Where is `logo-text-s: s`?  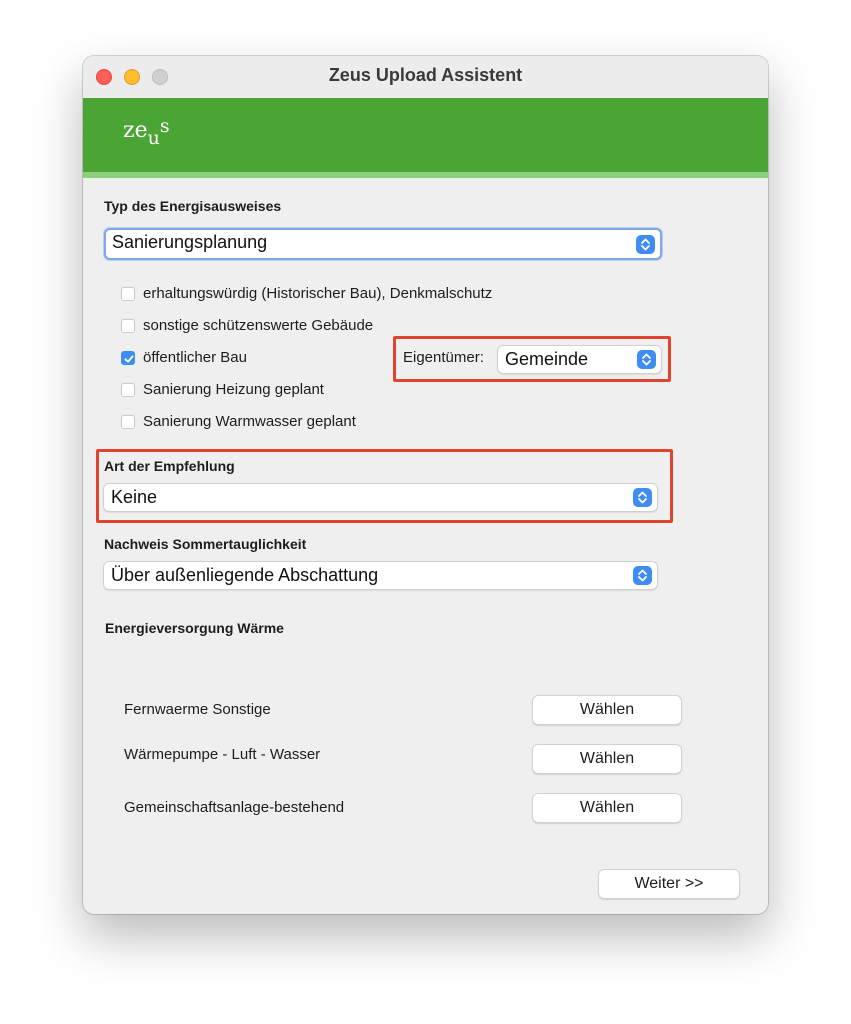
logo-text-s: s is located at coordinates (164, 126).